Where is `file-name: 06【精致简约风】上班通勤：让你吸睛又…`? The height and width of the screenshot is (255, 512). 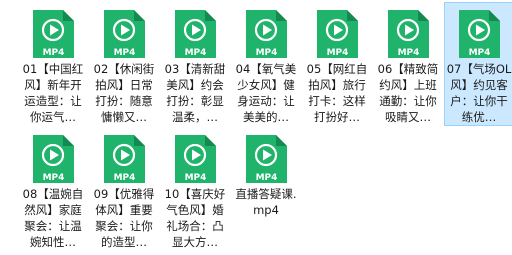
file-name: 06【精致简约风】上班通勤：让你吸睛又… is located at coordinates (408, 93).